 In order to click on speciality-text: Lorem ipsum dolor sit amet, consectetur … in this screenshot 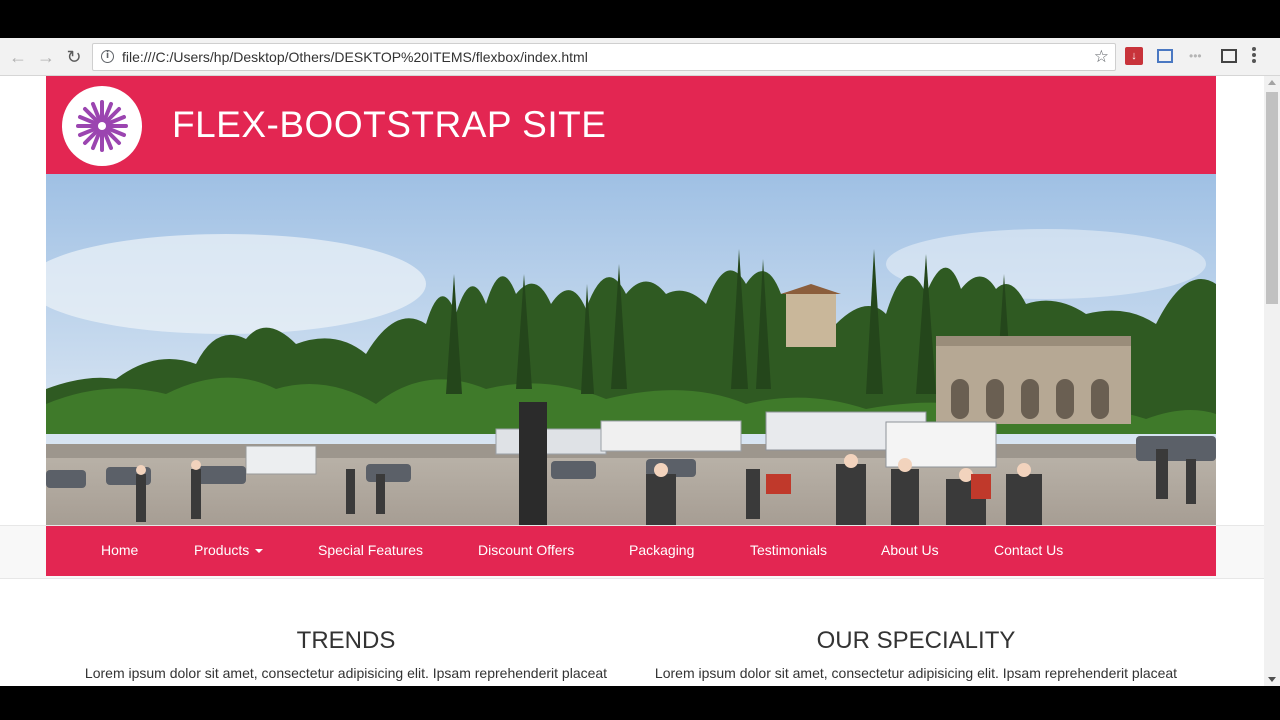, I will do `click(916, 673)`.